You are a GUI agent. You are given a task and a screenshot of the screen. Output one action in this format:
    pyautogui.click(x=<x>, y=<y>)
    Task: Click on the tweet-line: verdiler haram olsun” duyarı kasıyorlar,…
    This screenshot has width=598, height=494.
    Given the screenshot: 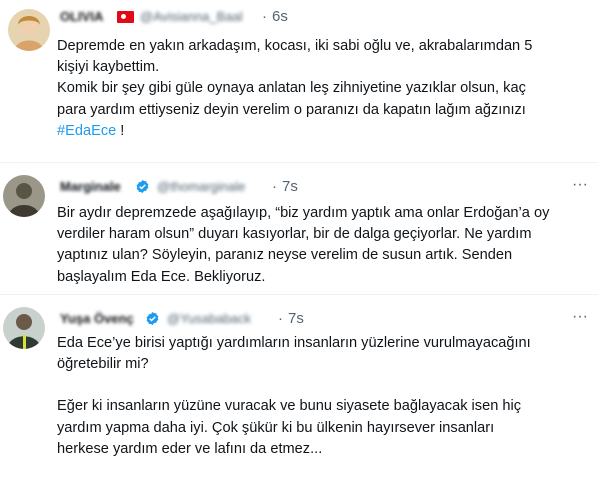 What is the action you would take?
    pyautogui.click(x=294, y=234)
    